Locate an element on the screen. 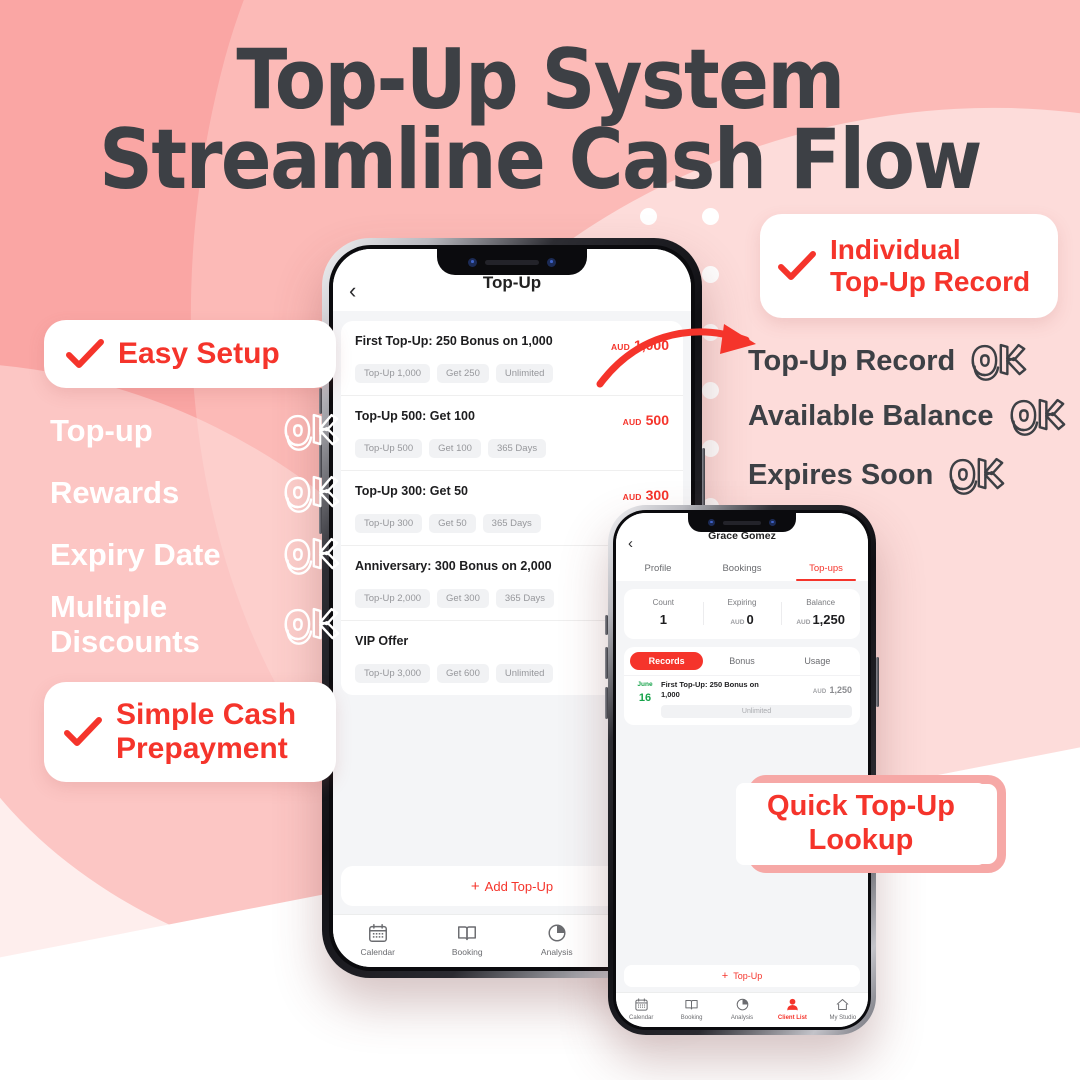  amount-value: 300 is located at coordinates (657, 495).